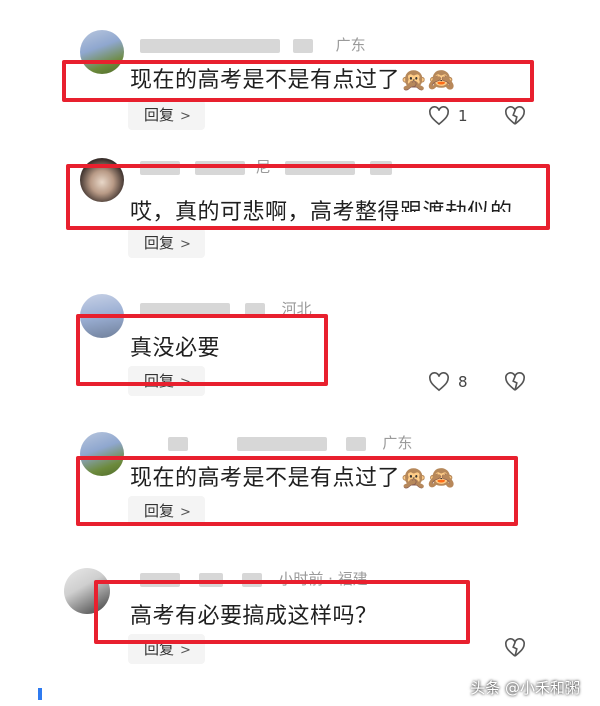  I want to click on comment-meta: 小时前 · 福建, so click(254, 578).